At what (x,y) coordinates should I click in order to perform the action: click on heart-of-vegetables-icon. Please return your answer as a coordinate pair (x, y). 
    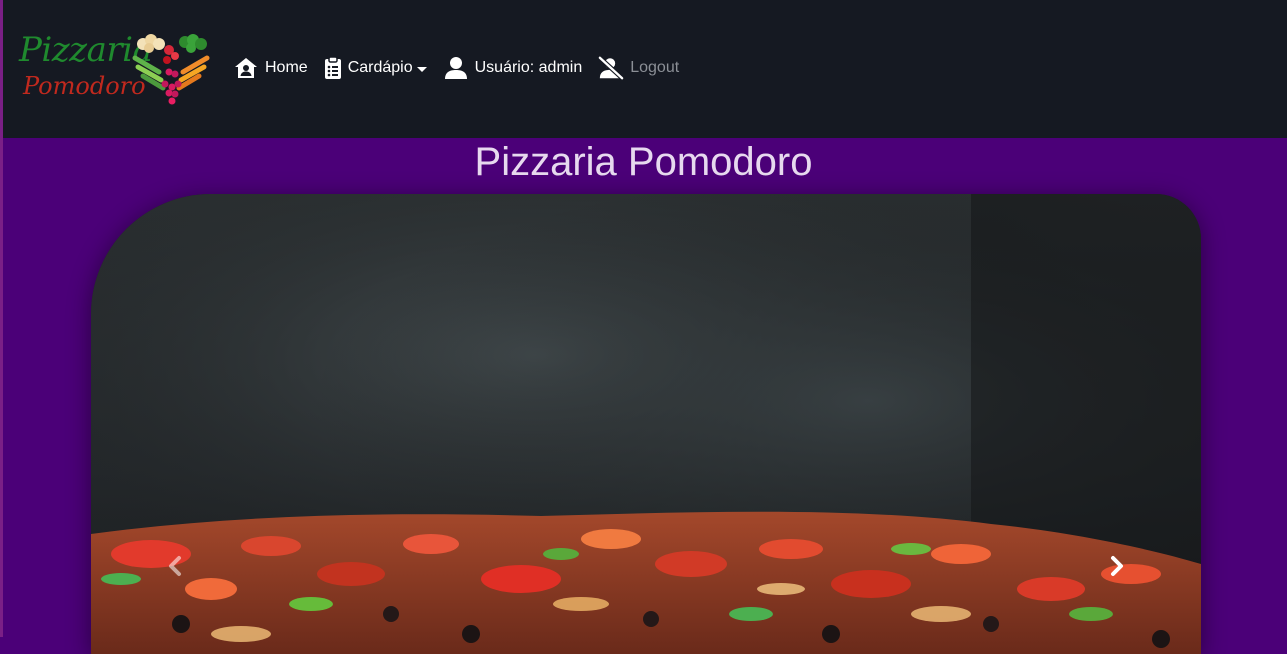
    Looking at the image, I should click on (171, 69).